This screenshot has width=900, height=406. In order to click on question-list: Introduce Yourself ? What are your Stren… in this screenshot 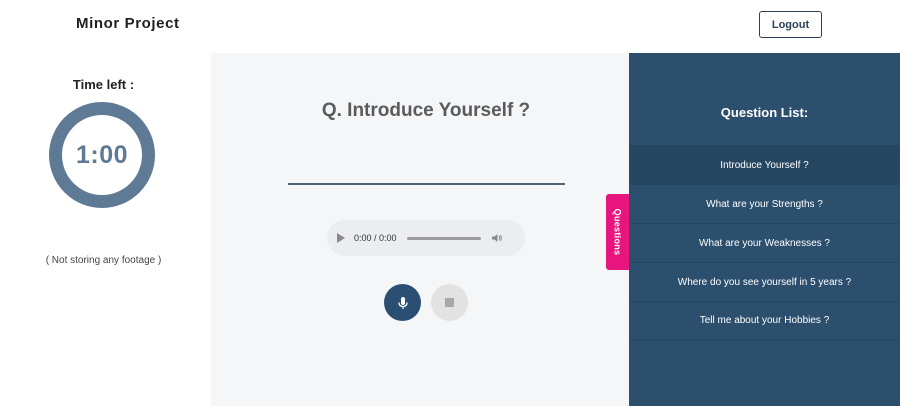, I will do `click(764, 242)`.